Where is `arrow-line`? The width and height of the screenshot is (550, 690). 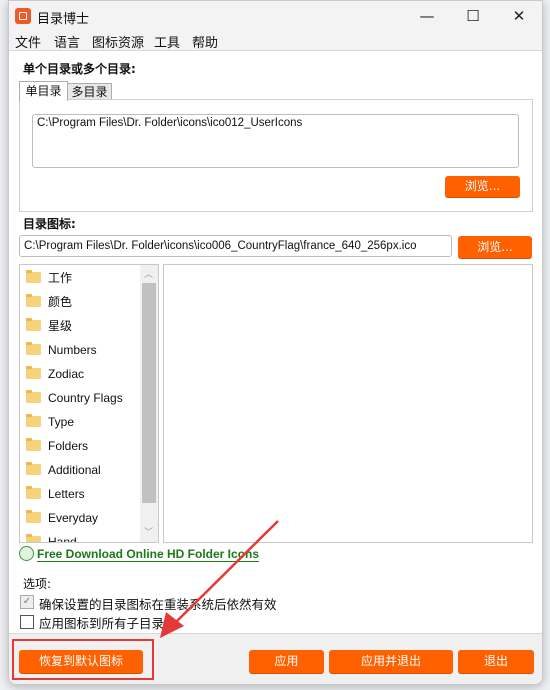 arrow-line is located at coordinates (225, 573).